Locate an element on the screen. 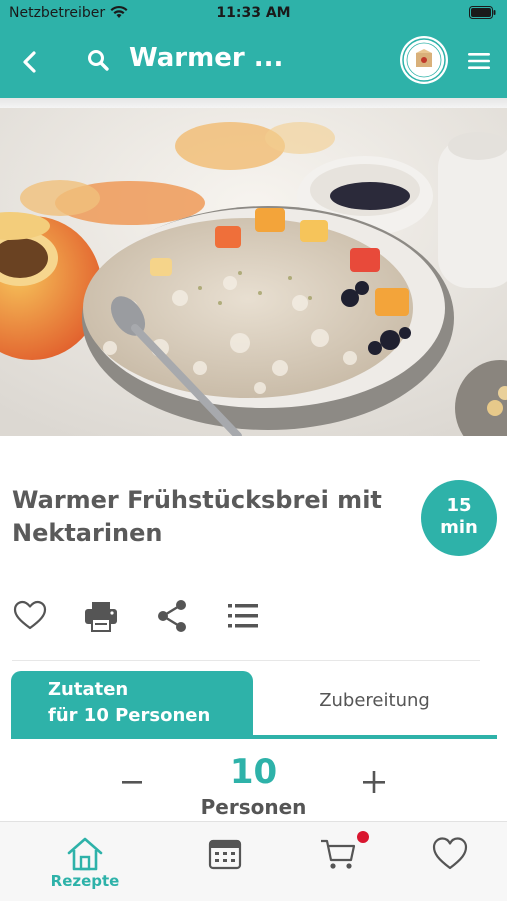 This screenshot has width=507, height=901. bottom-tab-bar: Rezepte is located at coordinates (253, 861).